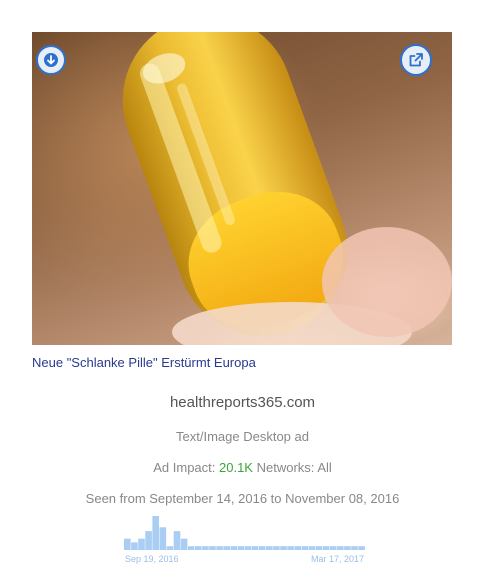 The width and height of the screenshot is (485, 587). Describe the element at coordinates (152, 559) in the screenshot. I see `sparkline-start-label: Sep 19, 2016` at that location.